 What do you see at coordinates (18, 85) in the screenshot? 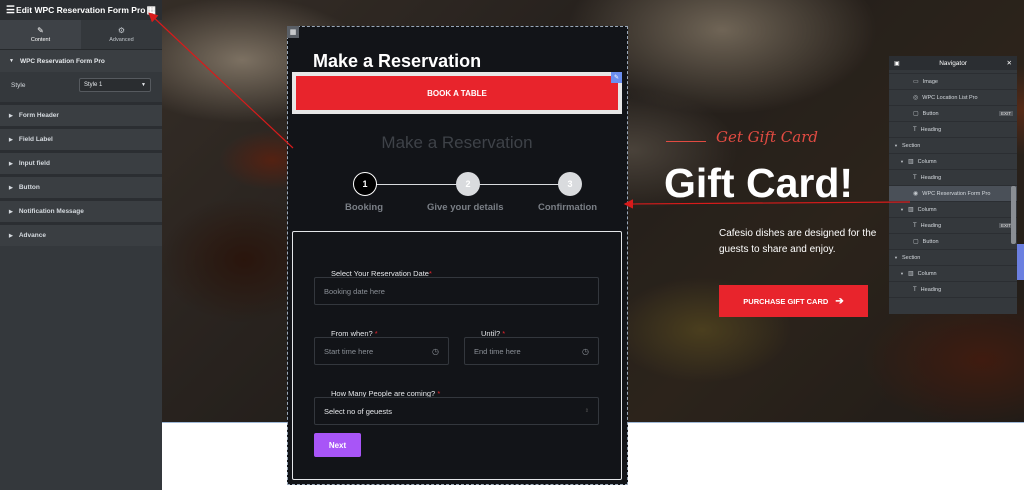
I see `style-label: Style` at bounding box center [18, 85].